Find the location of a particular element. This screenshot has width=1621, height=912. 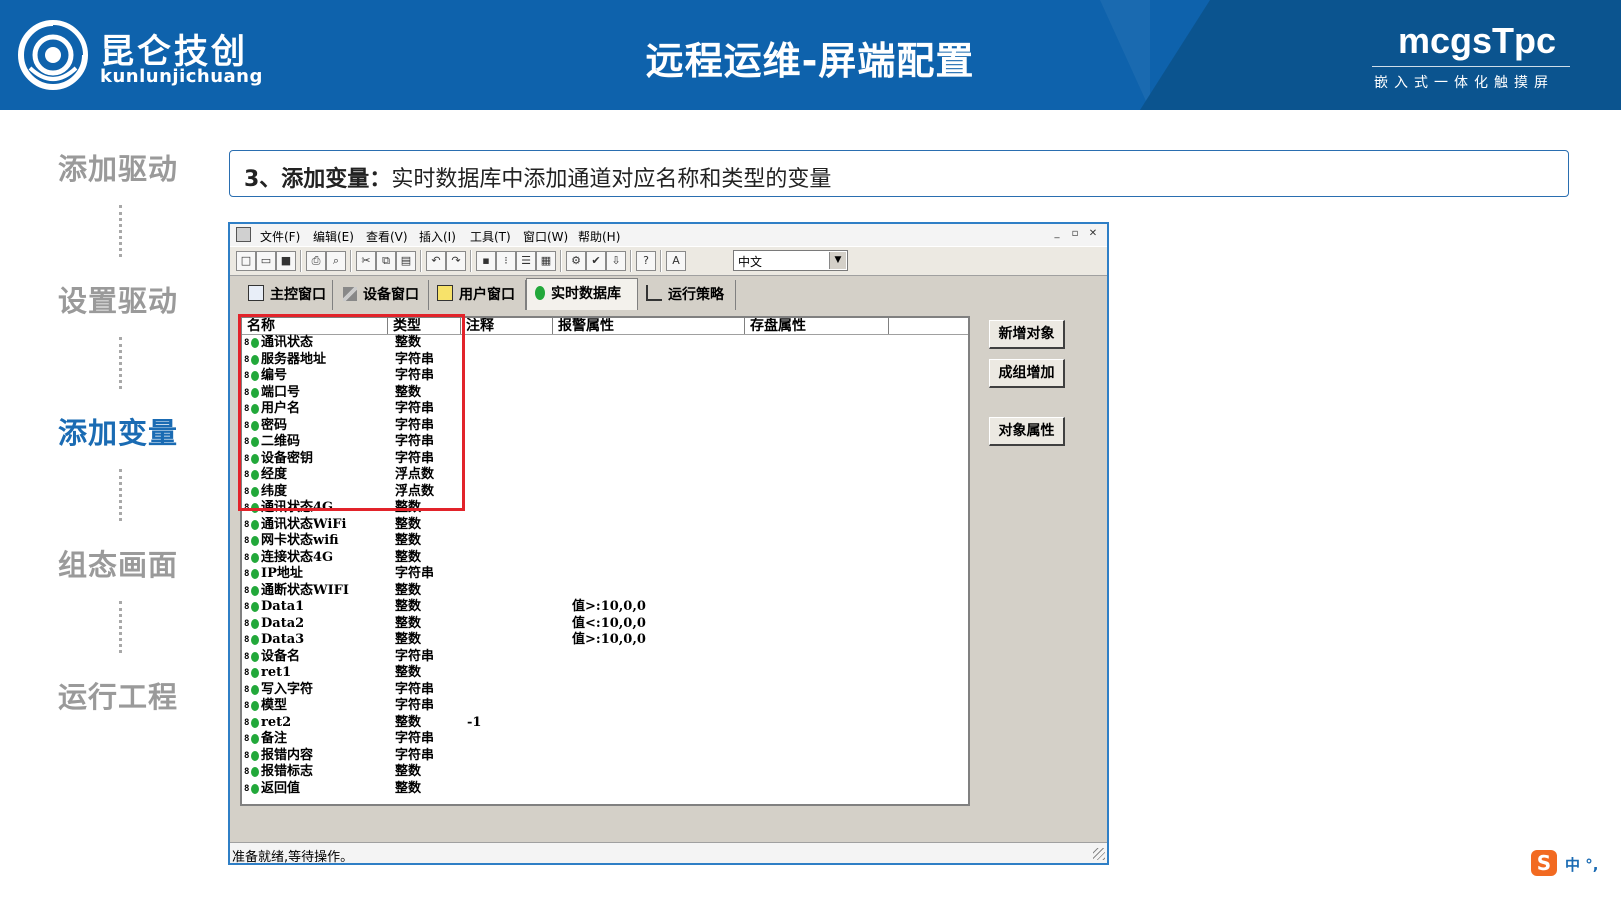

help-icon: ? is located at coordinates (646, 261).